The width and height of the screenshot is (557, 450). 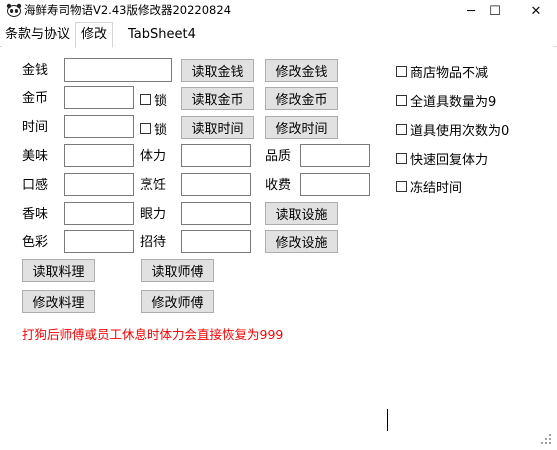 I want to click on hospitality-label: 招待, so click(x=153, y=242).